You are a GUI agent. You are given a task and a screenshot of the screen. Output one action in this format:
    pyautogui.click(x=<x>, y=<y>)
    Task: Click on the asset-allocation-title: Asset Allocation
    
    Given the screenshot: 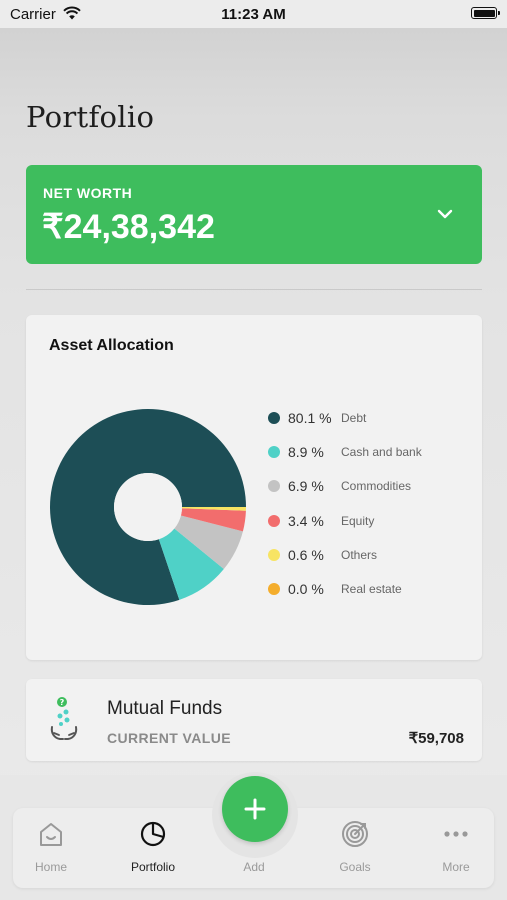 What is the action you would take?
    pyautogui.click(x=111, y=345)
    